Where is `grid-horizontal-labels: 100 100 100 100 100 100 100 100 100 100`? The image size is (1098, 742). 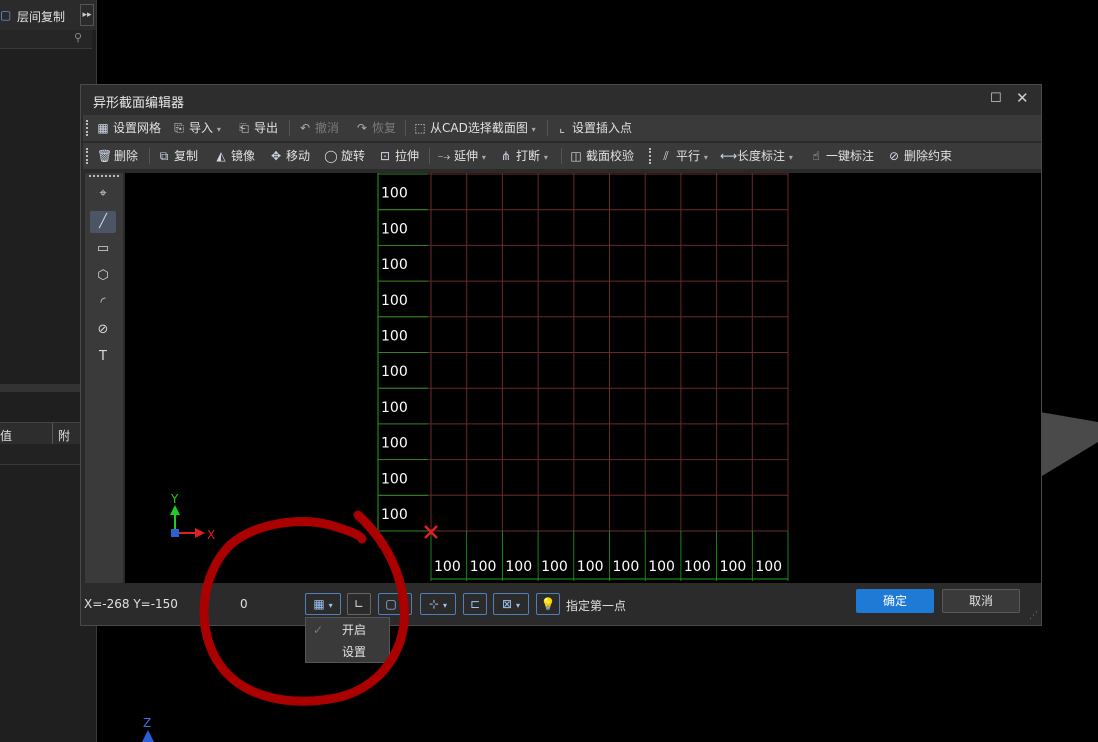
grid-horizontal-labels: 100 100 100 100 100 100 100 100 100 100 is located at coordinates (608, 567).